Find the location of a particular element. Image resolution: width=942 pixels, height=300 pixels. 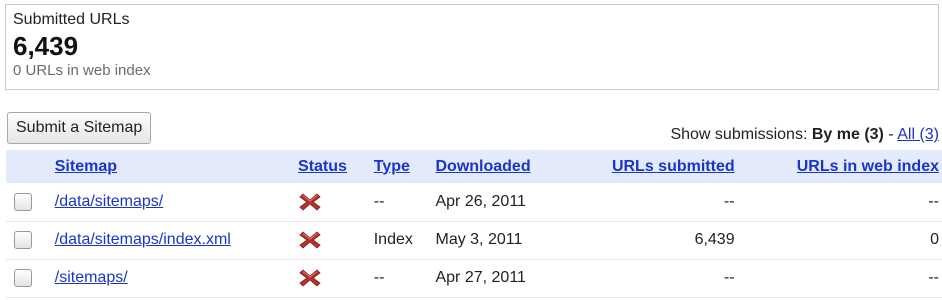

sitemap-link: /sitemaps/ is located at coordinates (91, 277).